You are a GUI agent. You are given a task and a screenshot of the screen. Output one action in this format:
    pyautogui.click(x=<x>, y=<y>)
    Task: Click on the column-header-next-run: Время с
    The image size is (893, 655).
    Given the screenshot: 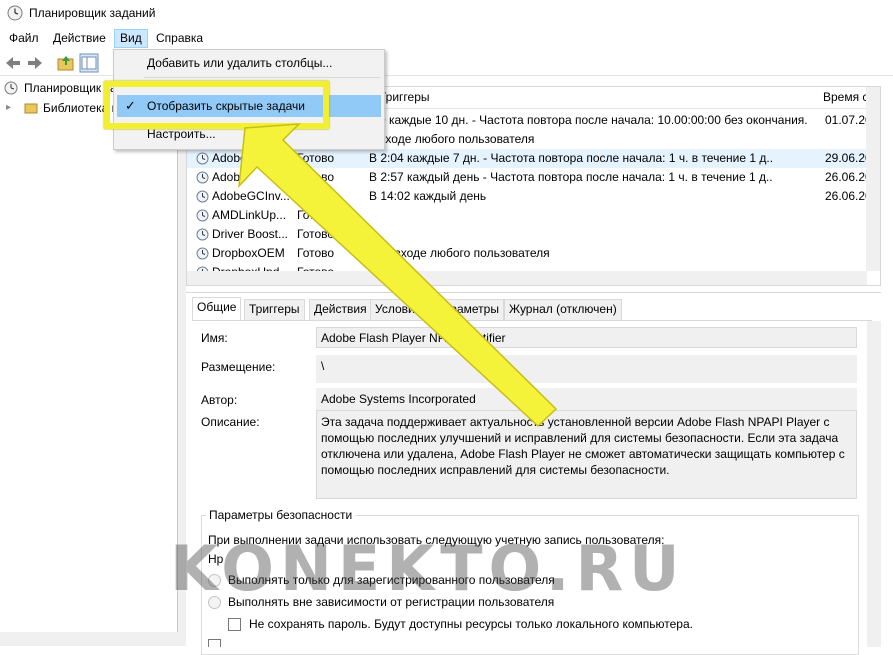 What is the action you would take?
    pyautogui.click(x=845, y=97)
    